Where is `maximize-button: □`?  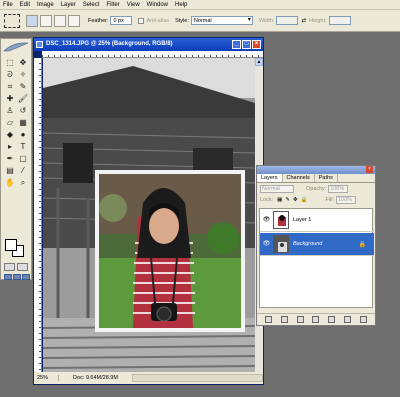 maximize-button: □ is located at coordinates (246, 44).